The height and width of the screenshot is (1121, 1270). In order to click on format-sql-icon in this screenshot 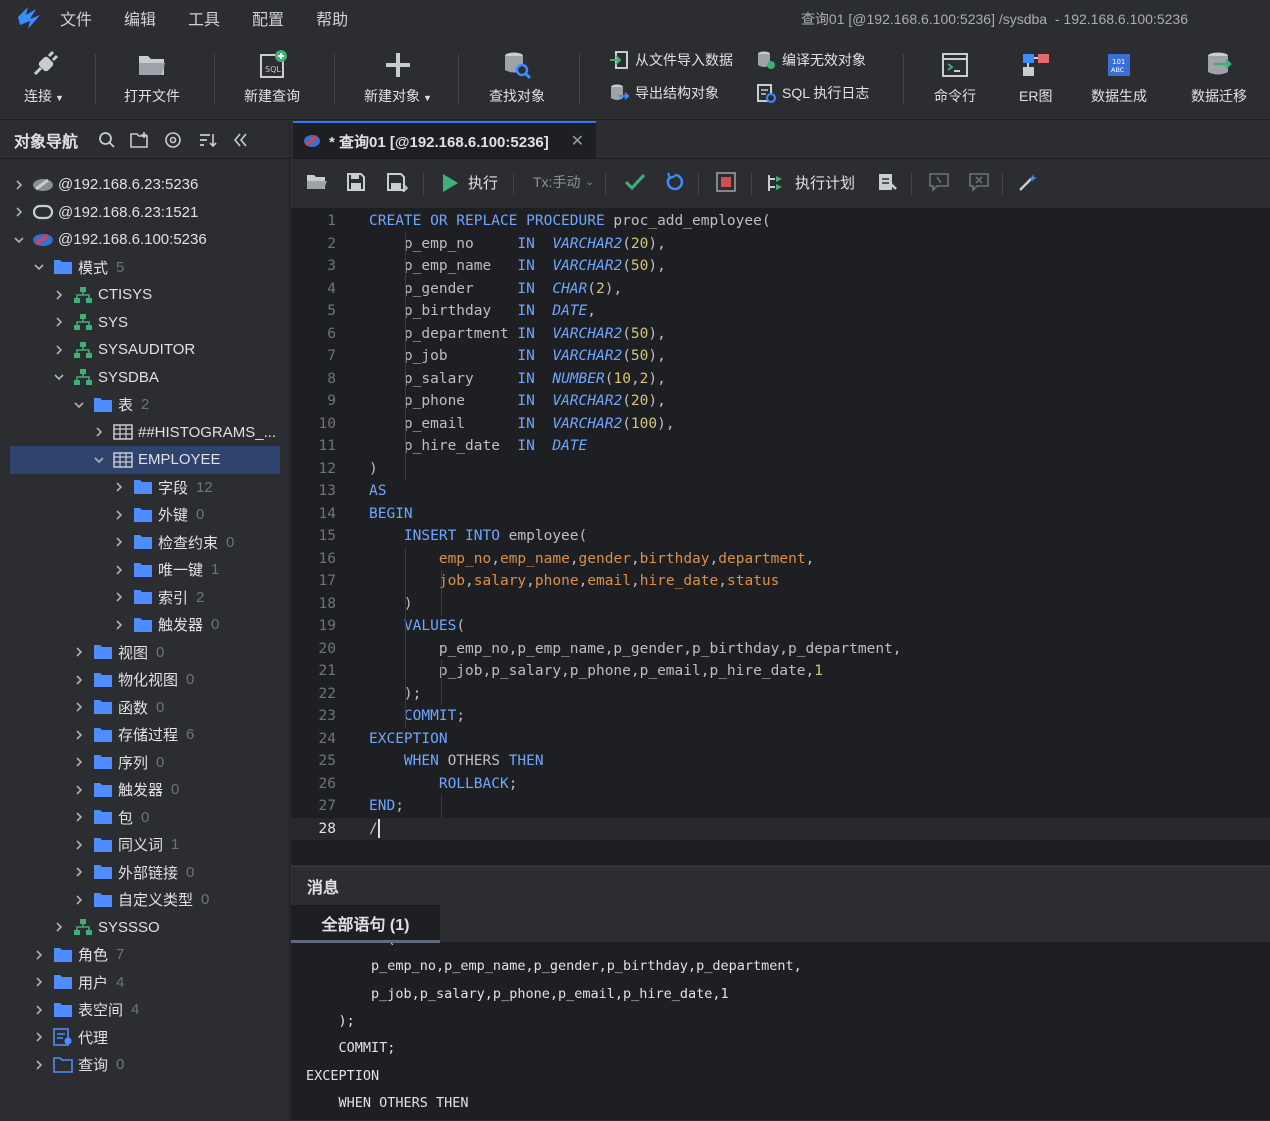, I will do `click(887, 182)`.